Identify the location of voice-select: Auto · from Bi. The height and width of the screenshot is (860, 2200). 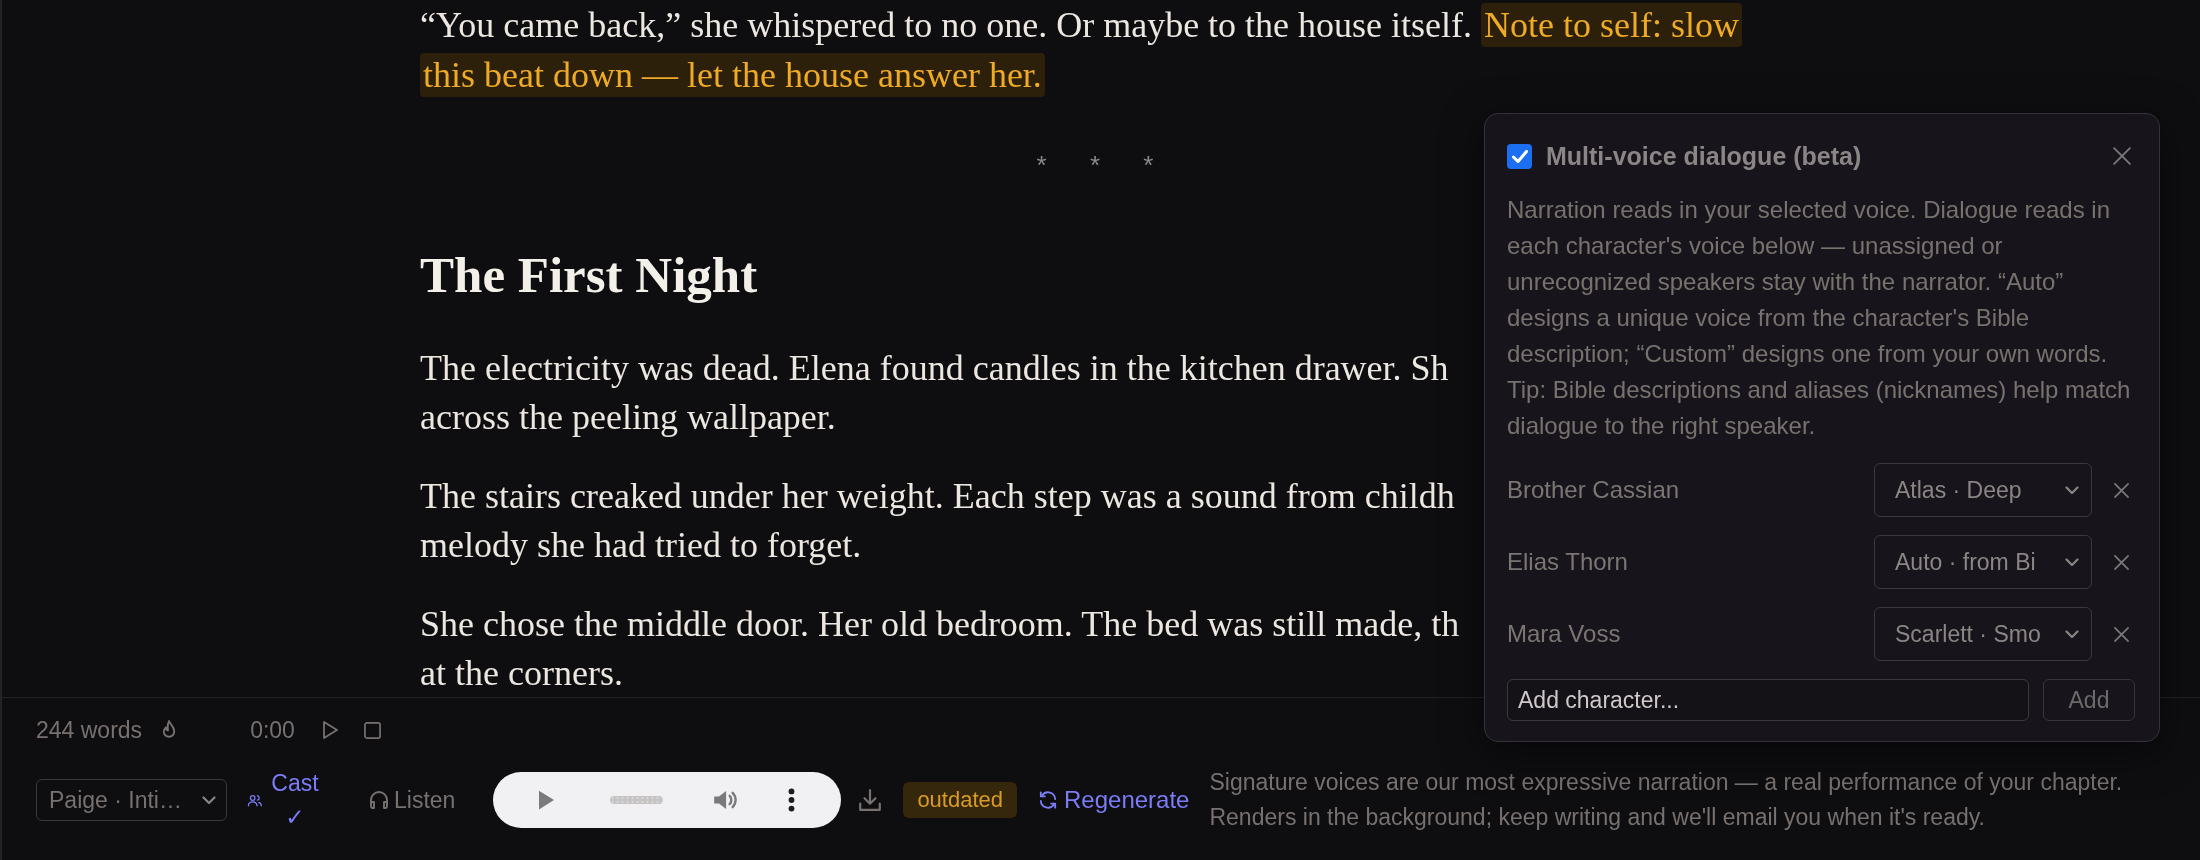
(1983, 562).